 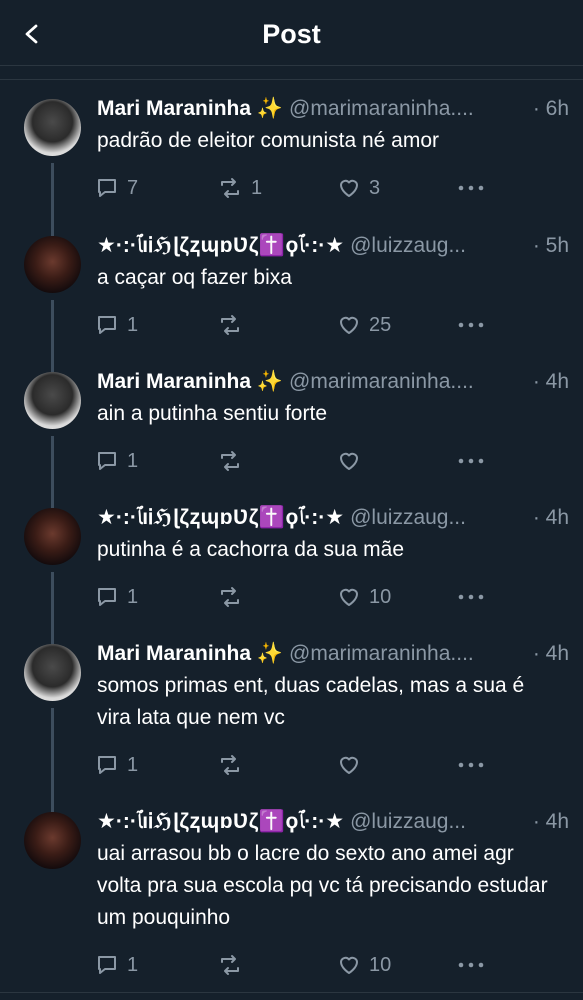 I want to click on reply-button: 7, so click(x=116, y=188).